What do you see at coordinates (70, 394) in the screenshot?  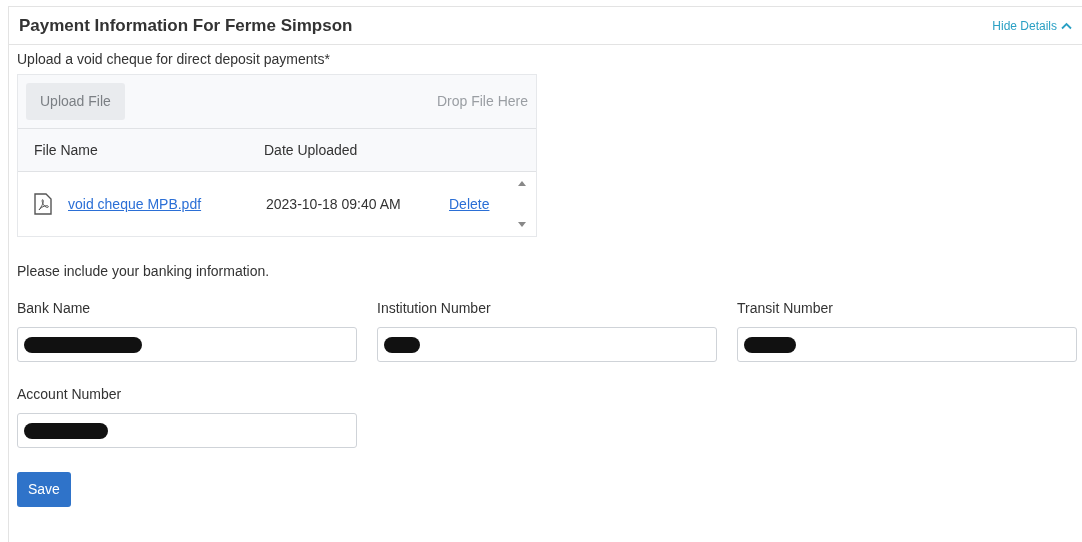 I see `field-label: Account Number` at bounding box center [70, 394].